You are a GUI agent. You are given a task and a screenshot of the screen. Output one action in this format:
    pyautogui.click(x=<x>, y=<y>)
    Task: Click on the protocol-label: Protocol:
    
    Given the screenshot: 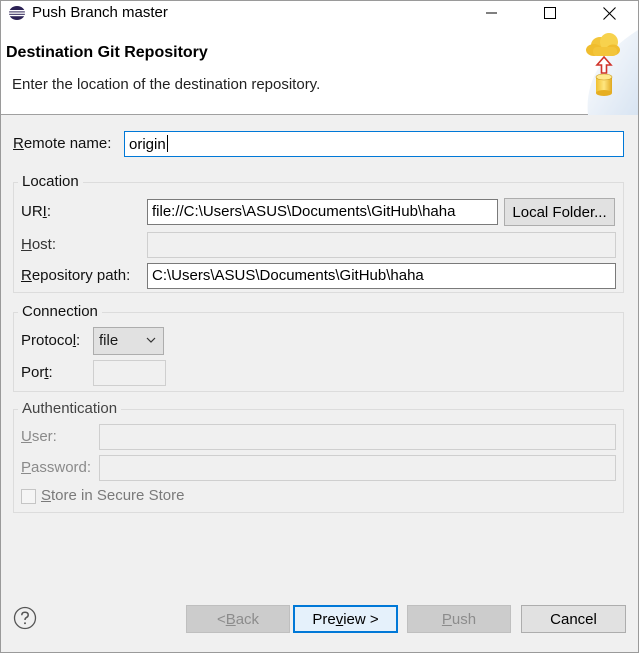 What is the action you would take?
    pyautogui.click(x=51, y=340)
    